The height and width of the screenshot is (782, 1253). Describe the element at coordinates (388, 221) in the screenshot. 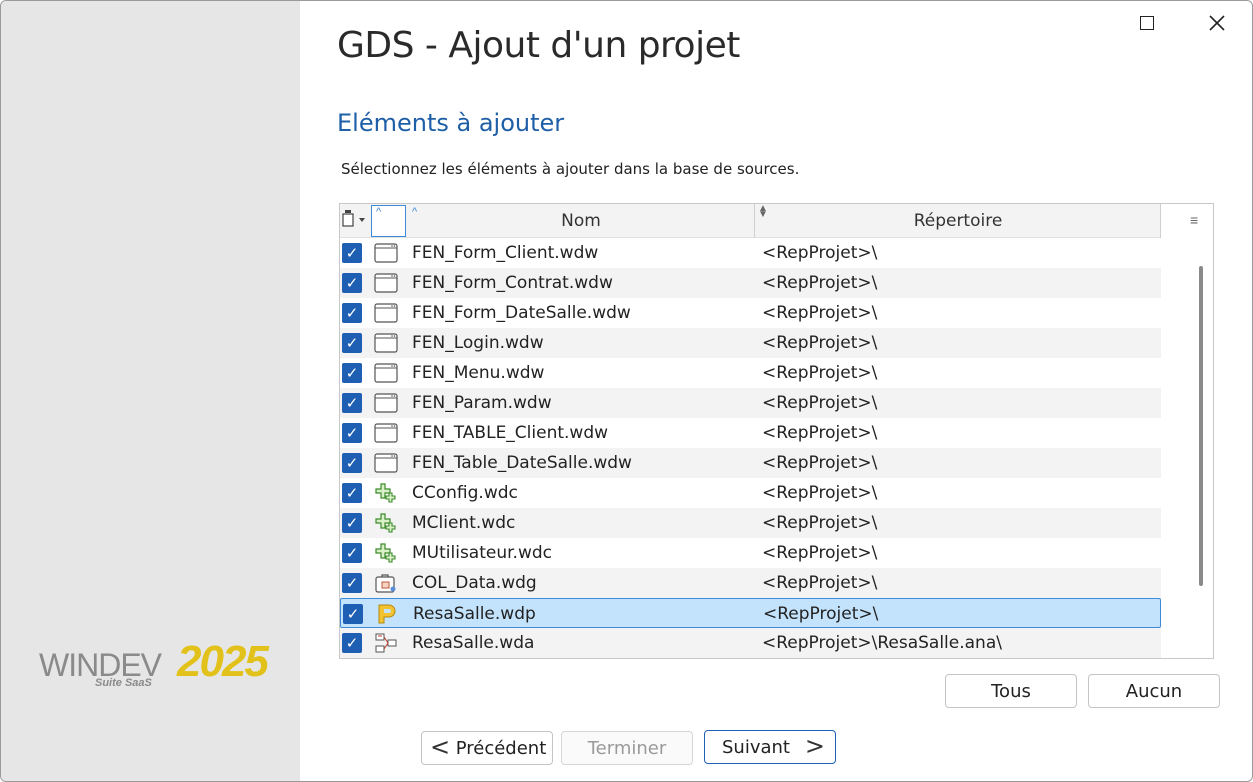

I see `header-icon-column: ^` at that location.